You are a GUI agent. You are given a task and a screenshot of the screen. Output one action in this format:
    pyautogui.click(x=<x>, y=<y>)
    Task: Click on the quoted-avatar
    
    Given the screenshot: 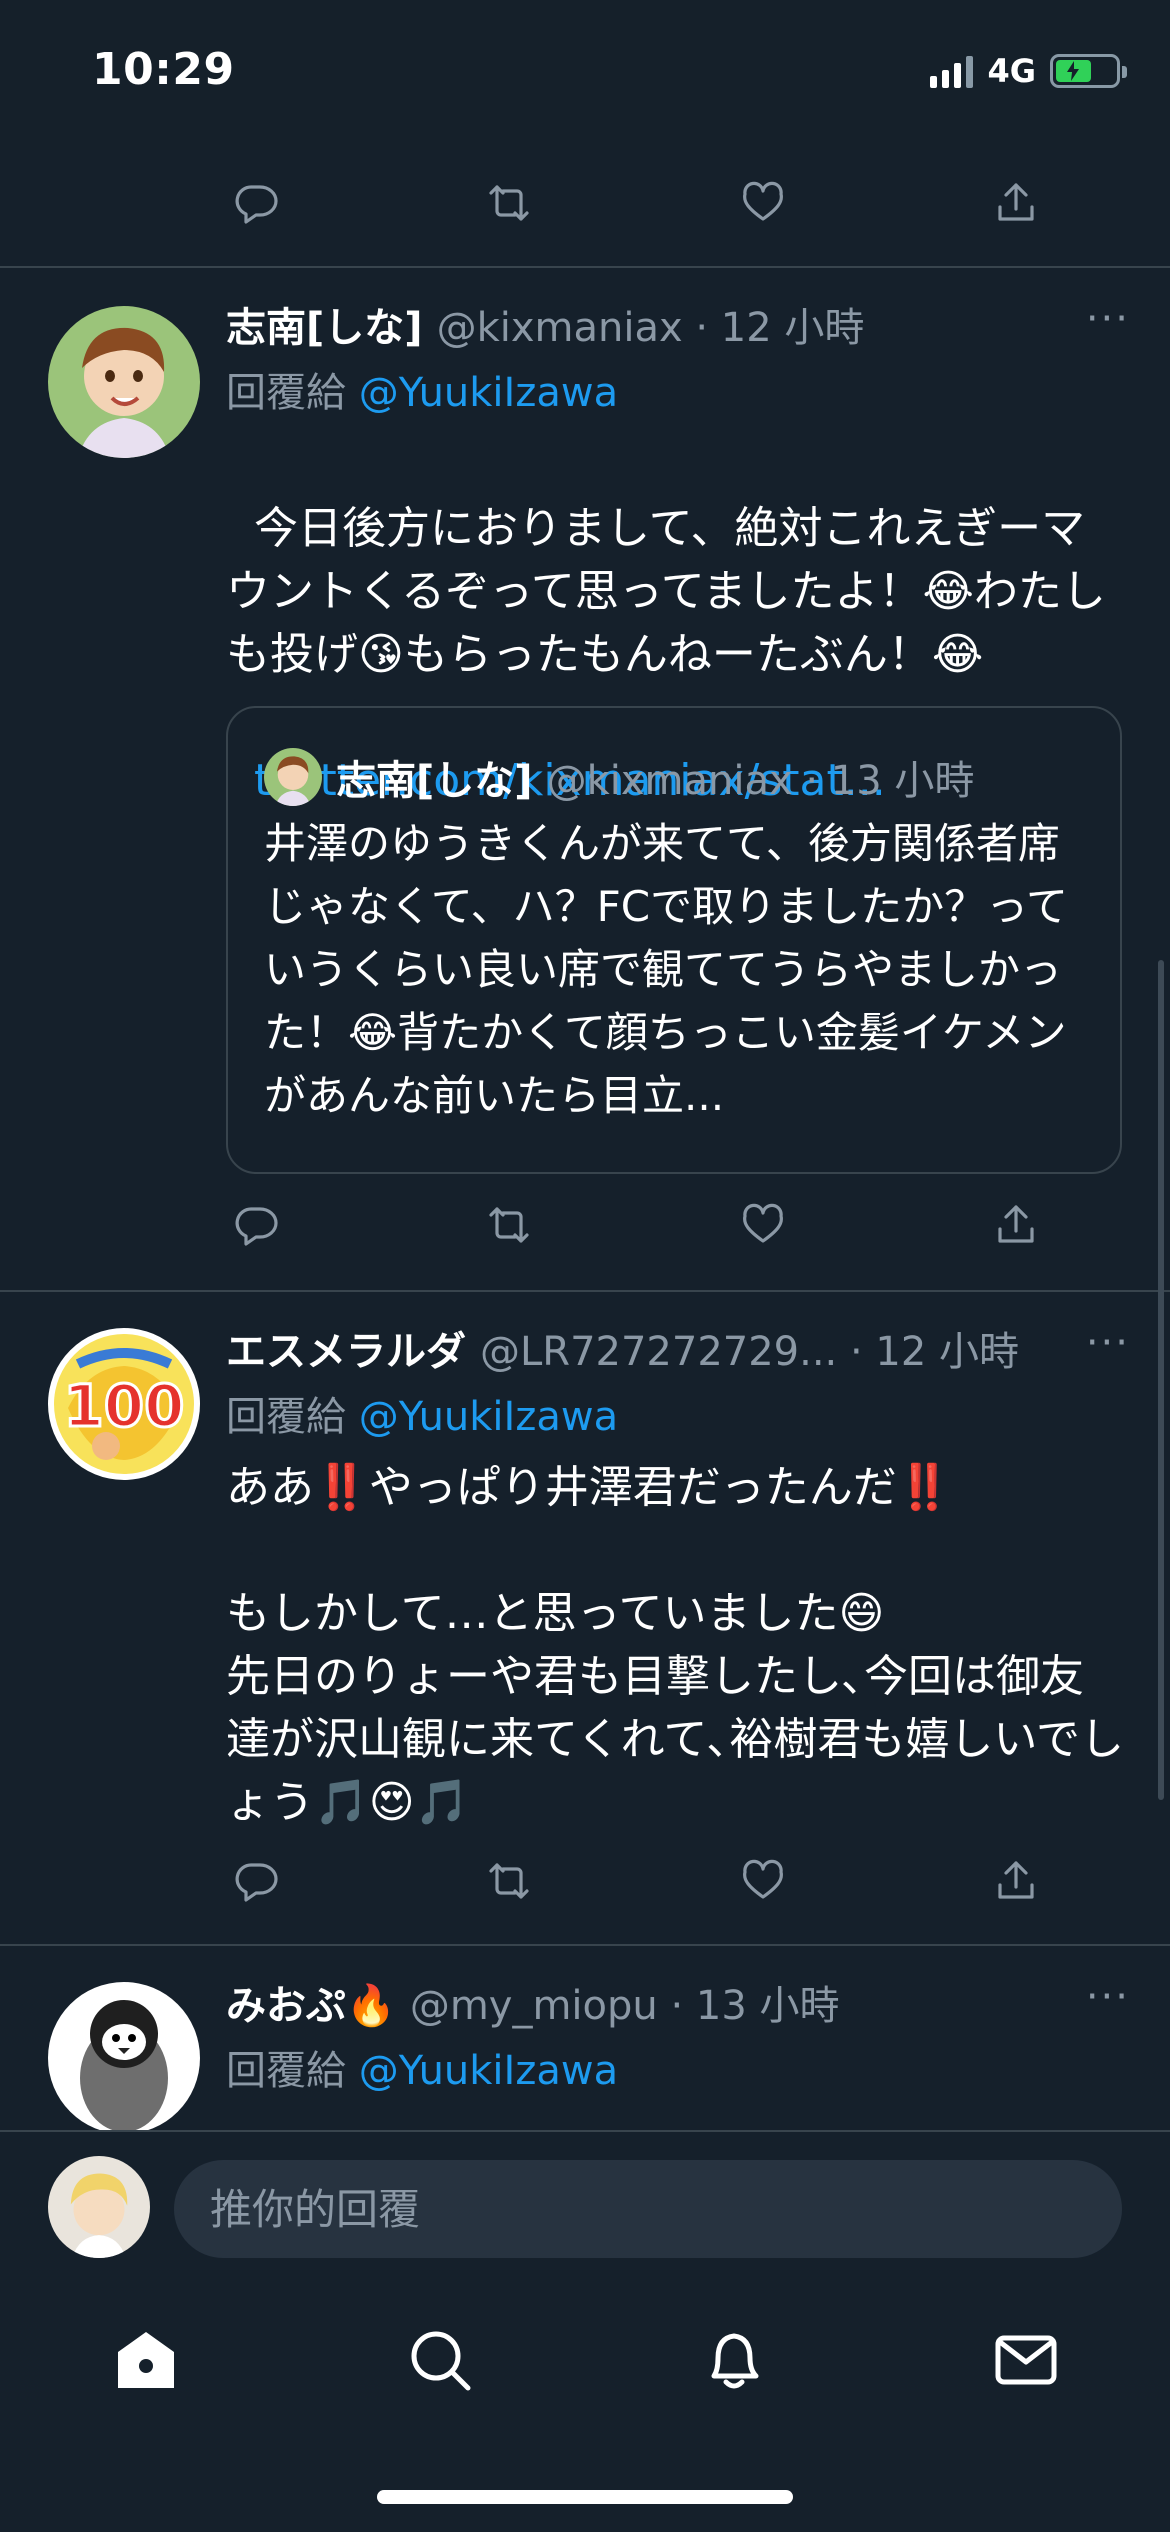 What is the action you would take?
    pyautogui.click(x=293, y=777)
    